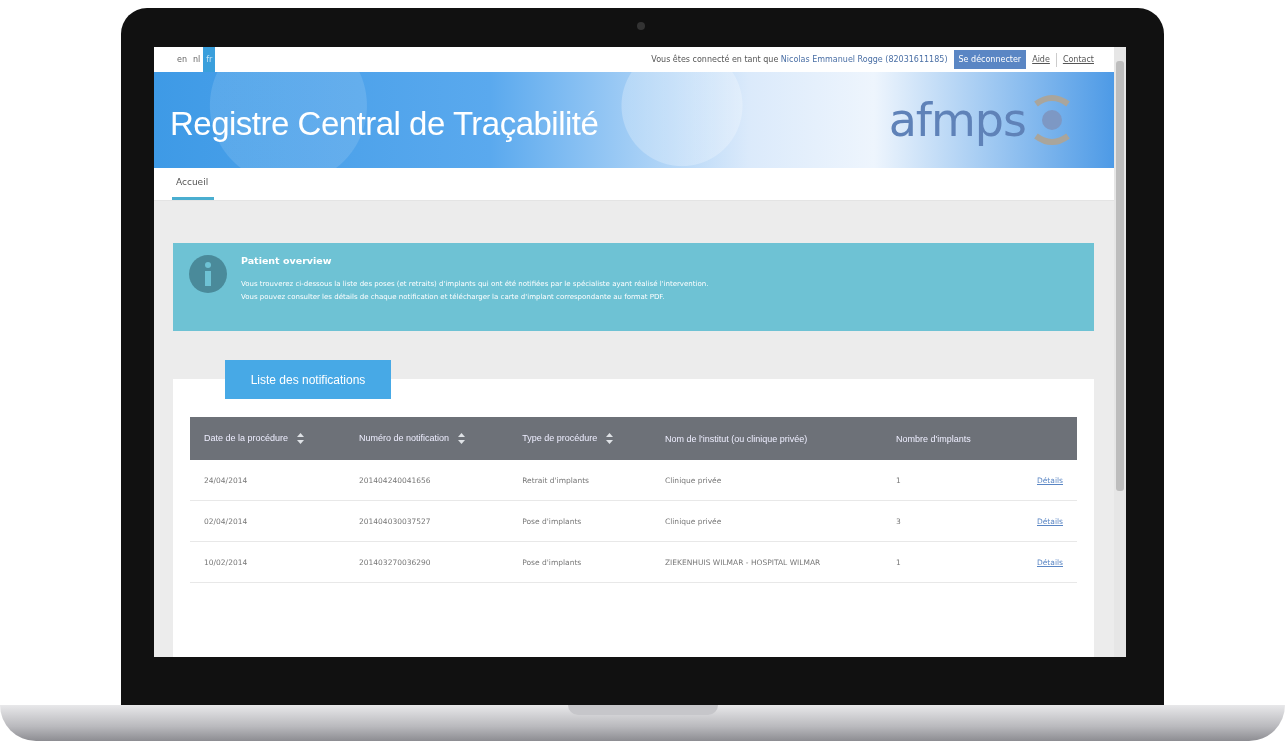  Describe the element at coordinates (308, 379) in the screenshot. I see `panel-tab: Liste des notifications` at that location.